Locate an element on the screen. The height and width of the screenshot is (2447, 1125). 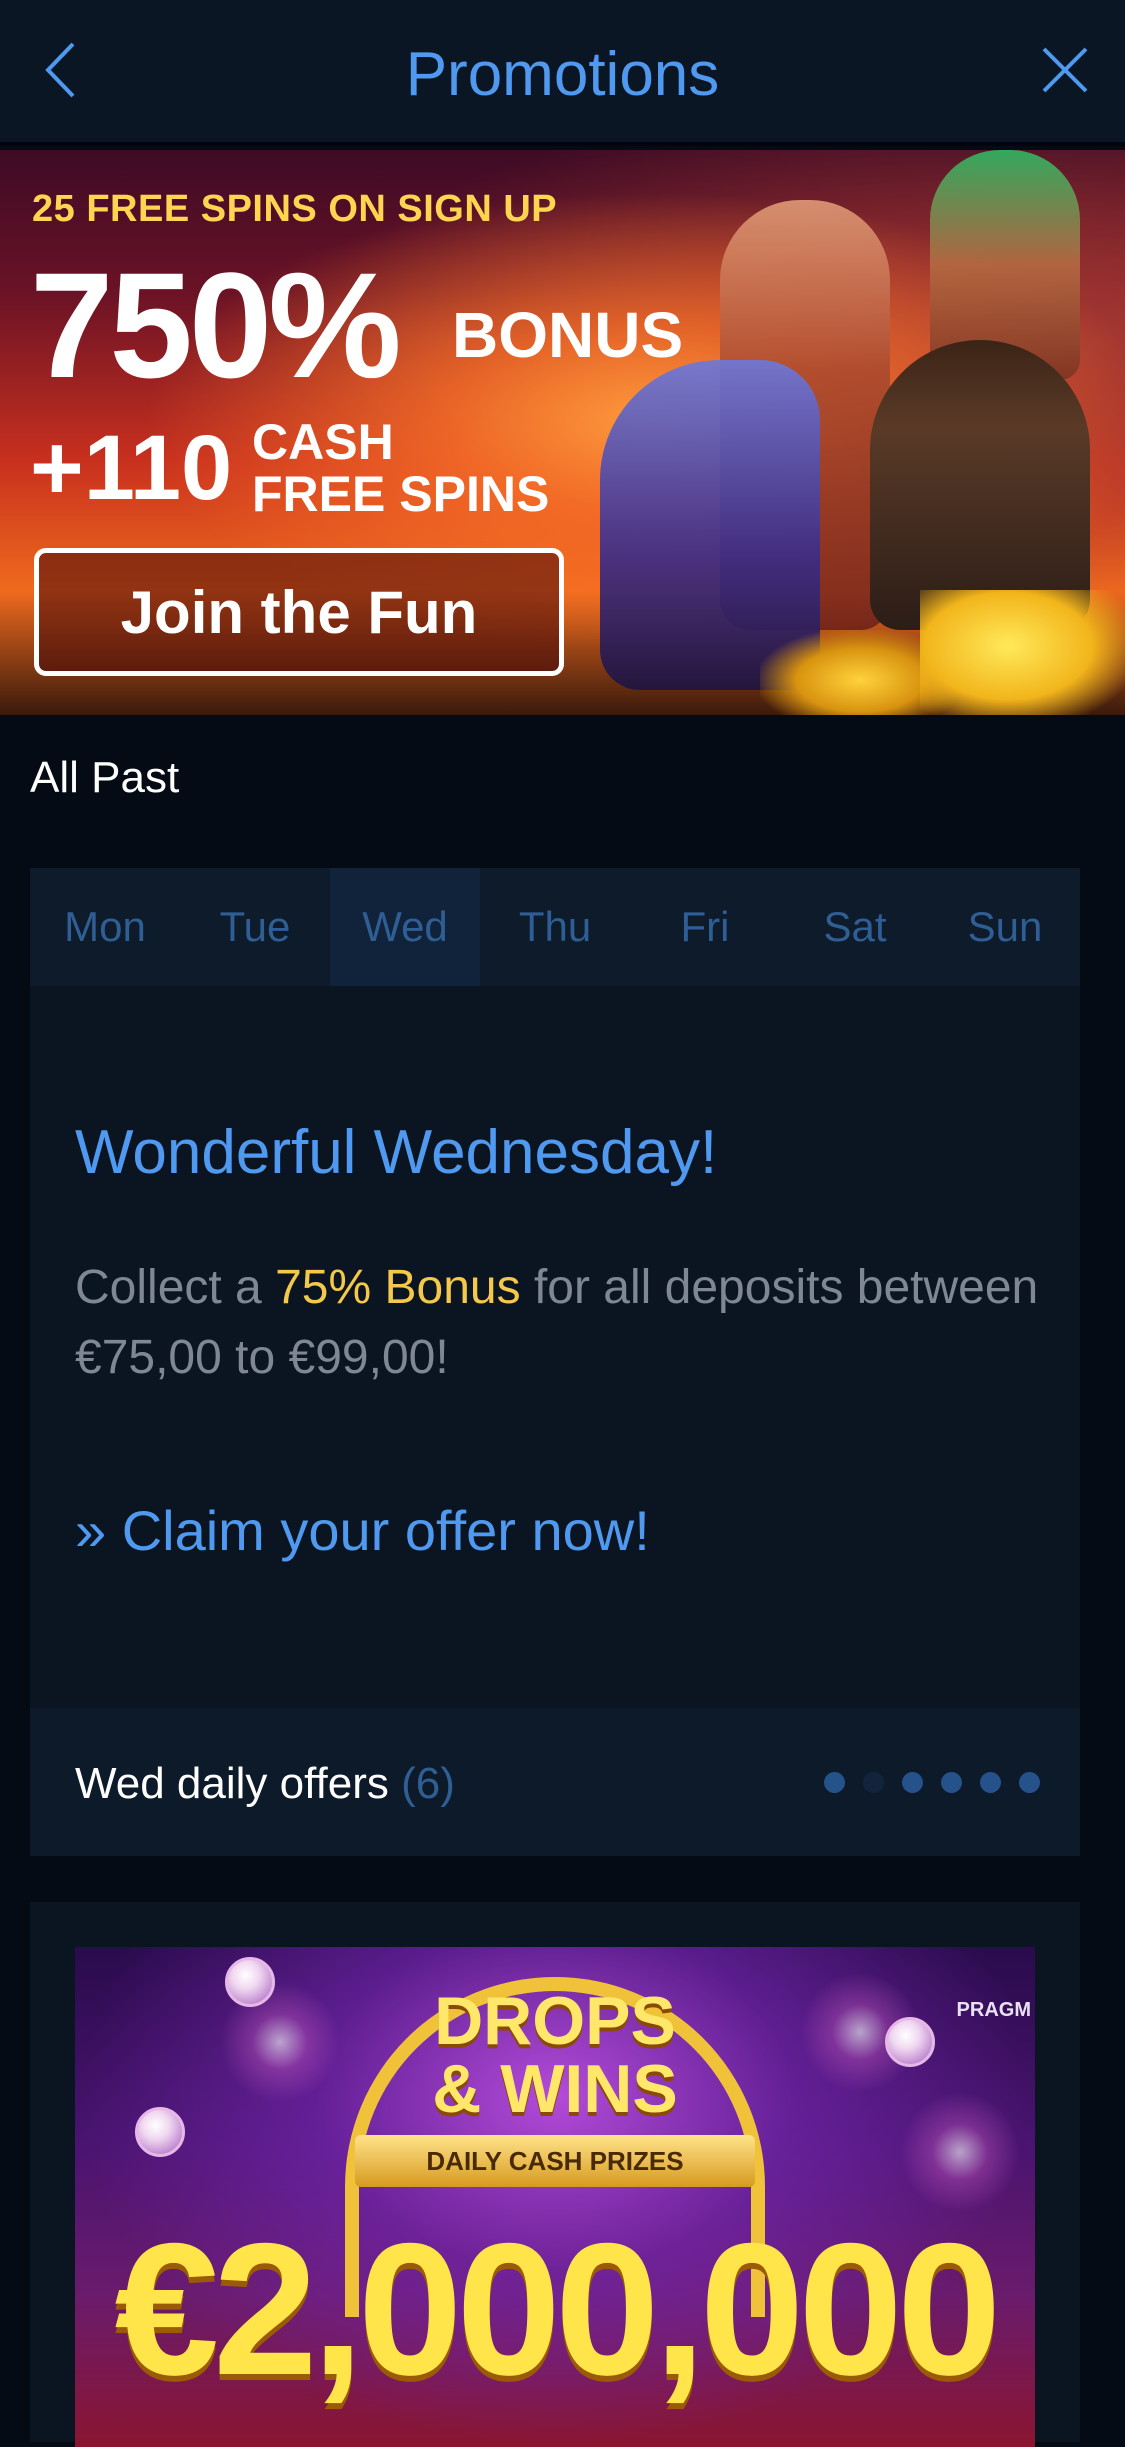
character-cowboy-image is located at coordinates (980, 485).